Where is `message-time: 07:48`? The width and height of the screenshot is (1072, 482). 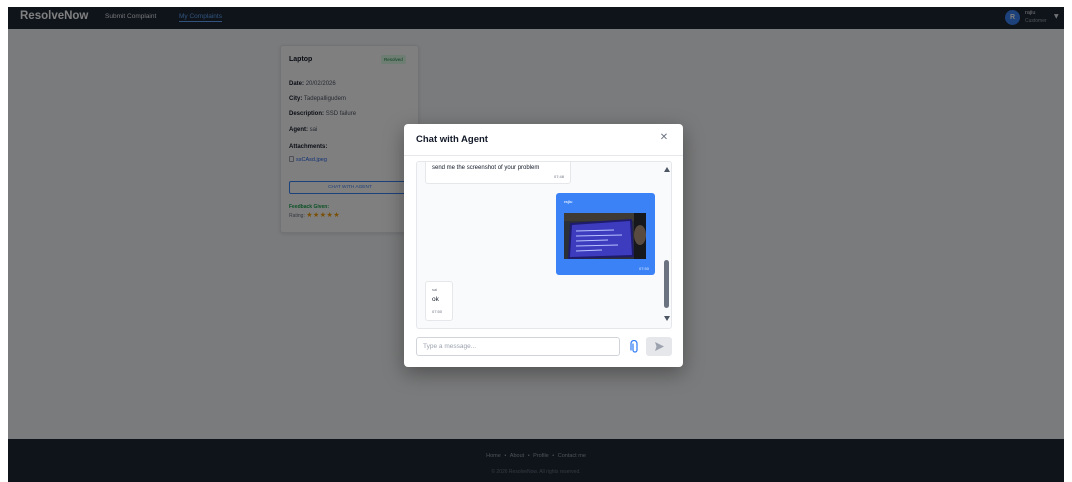 message-time: 07:48 is located at coordinates (558, 176).